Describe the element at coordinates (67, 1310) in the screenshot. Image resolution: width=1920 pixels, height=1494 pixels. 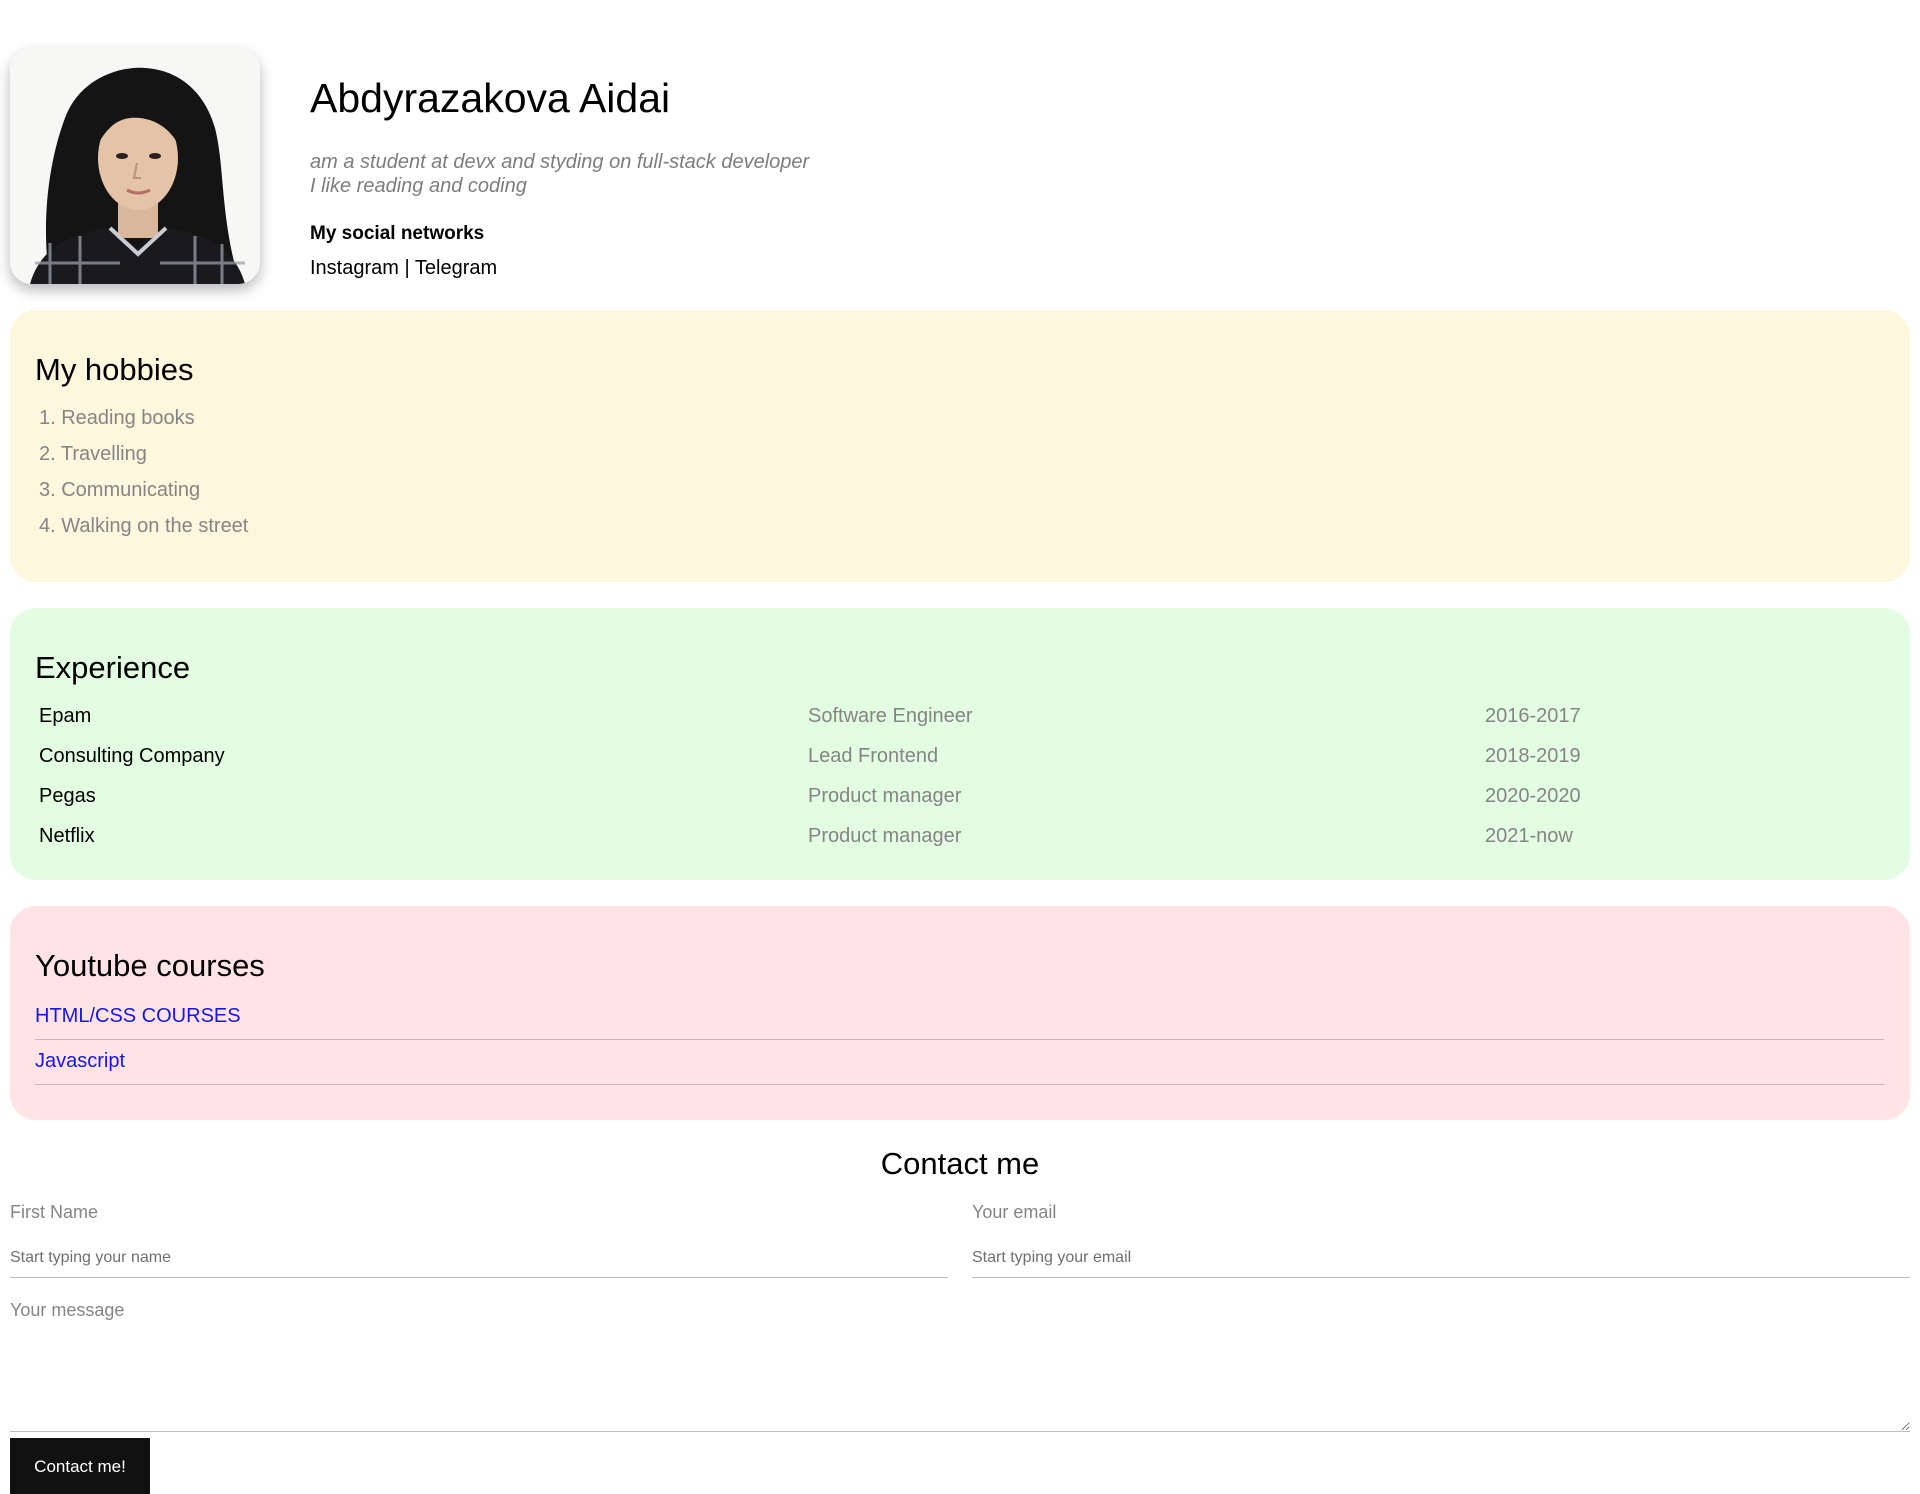
I see `message-label: Your message` at that location.